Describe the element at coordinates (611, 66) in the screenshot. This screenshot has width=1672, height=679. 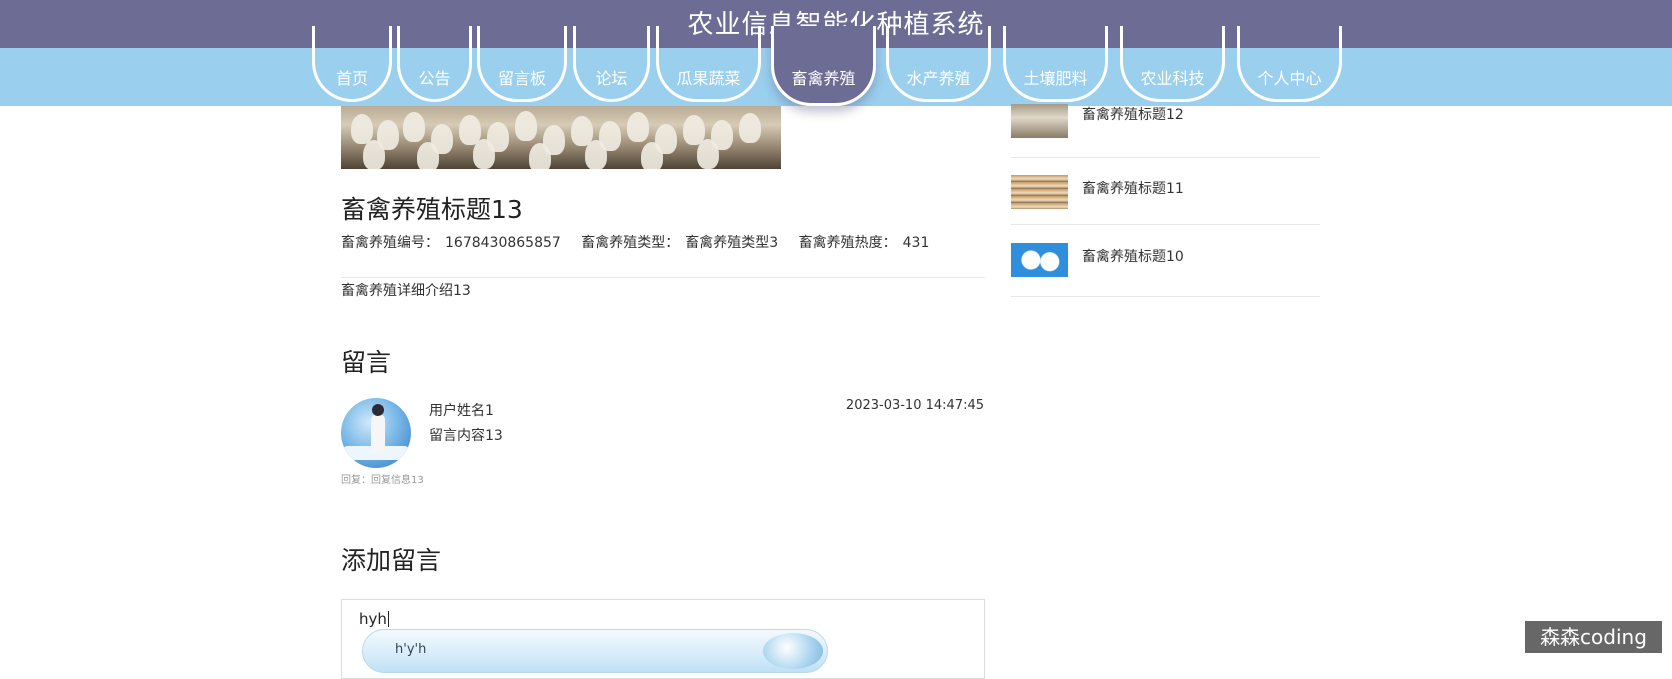
I see `nav-item-forum: 论坛` at that location.